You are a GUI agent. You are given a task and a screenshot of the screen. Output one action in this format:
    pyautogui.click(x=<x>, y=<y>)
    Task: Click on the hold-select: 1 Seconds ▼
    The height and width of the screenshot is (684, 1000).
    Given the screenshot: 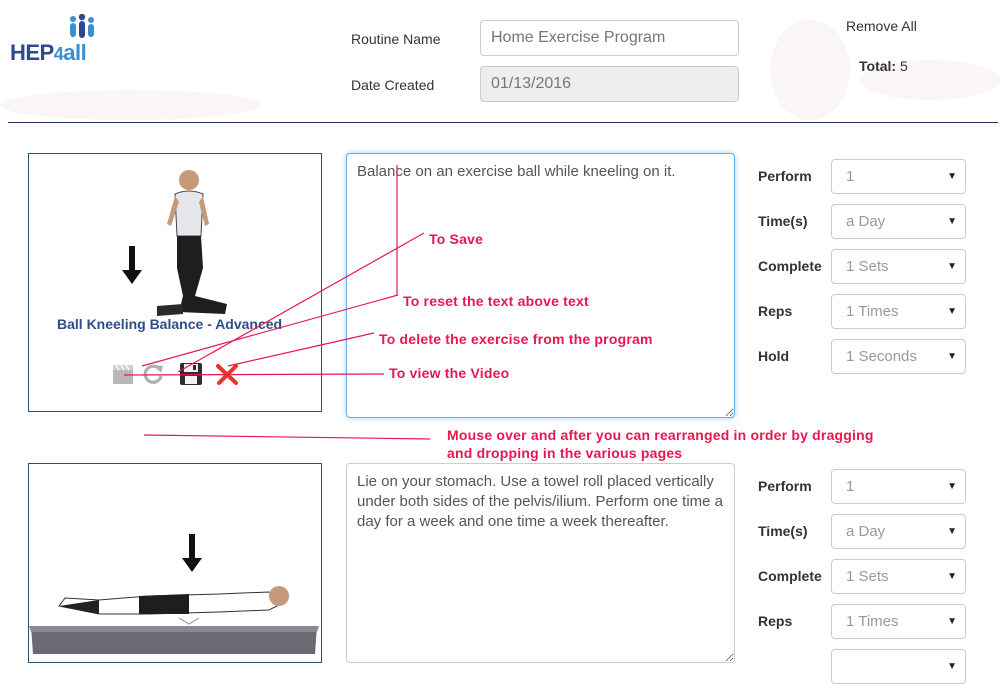 What is the action you would take?
    pyautogui.click(x=898, y=356)
    